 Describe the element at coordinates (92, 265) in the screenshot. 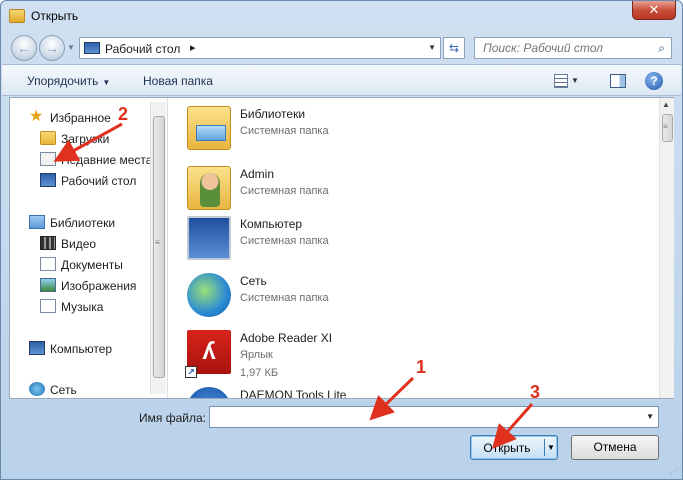

I see `nav-item-label: Документы` at that location.